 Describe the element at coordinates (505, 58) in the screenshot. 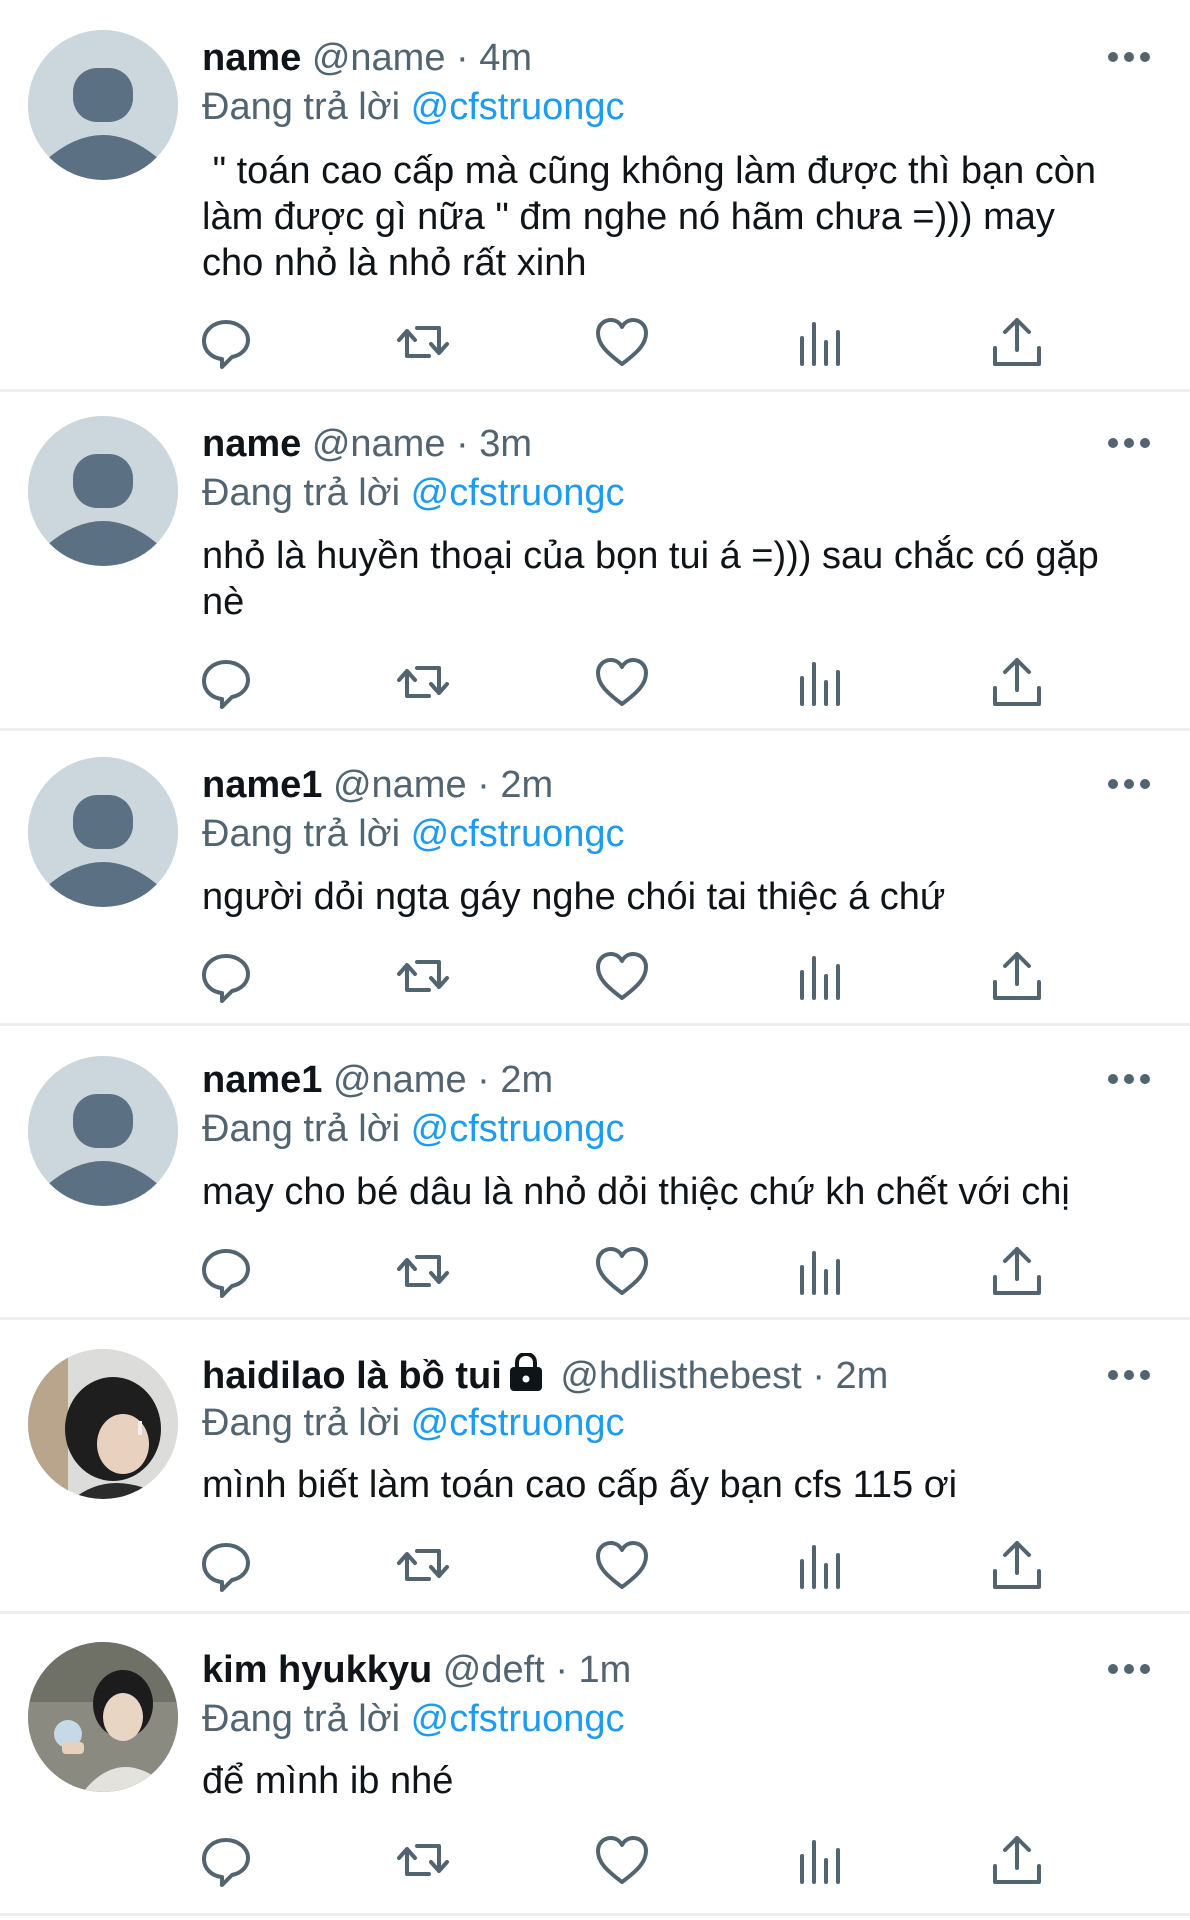

I see `timestamp: 4m` at that location.